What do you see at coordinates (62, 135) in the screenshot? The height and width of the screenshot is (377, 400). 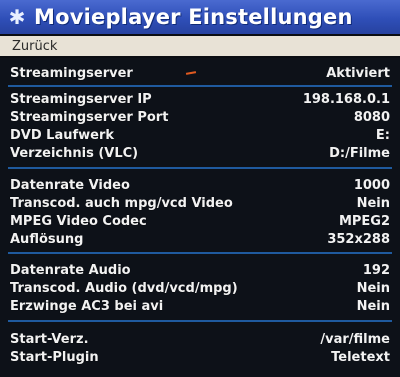 I see `setting-label: DVD Laufwerk` at bounding box center [62, 135].